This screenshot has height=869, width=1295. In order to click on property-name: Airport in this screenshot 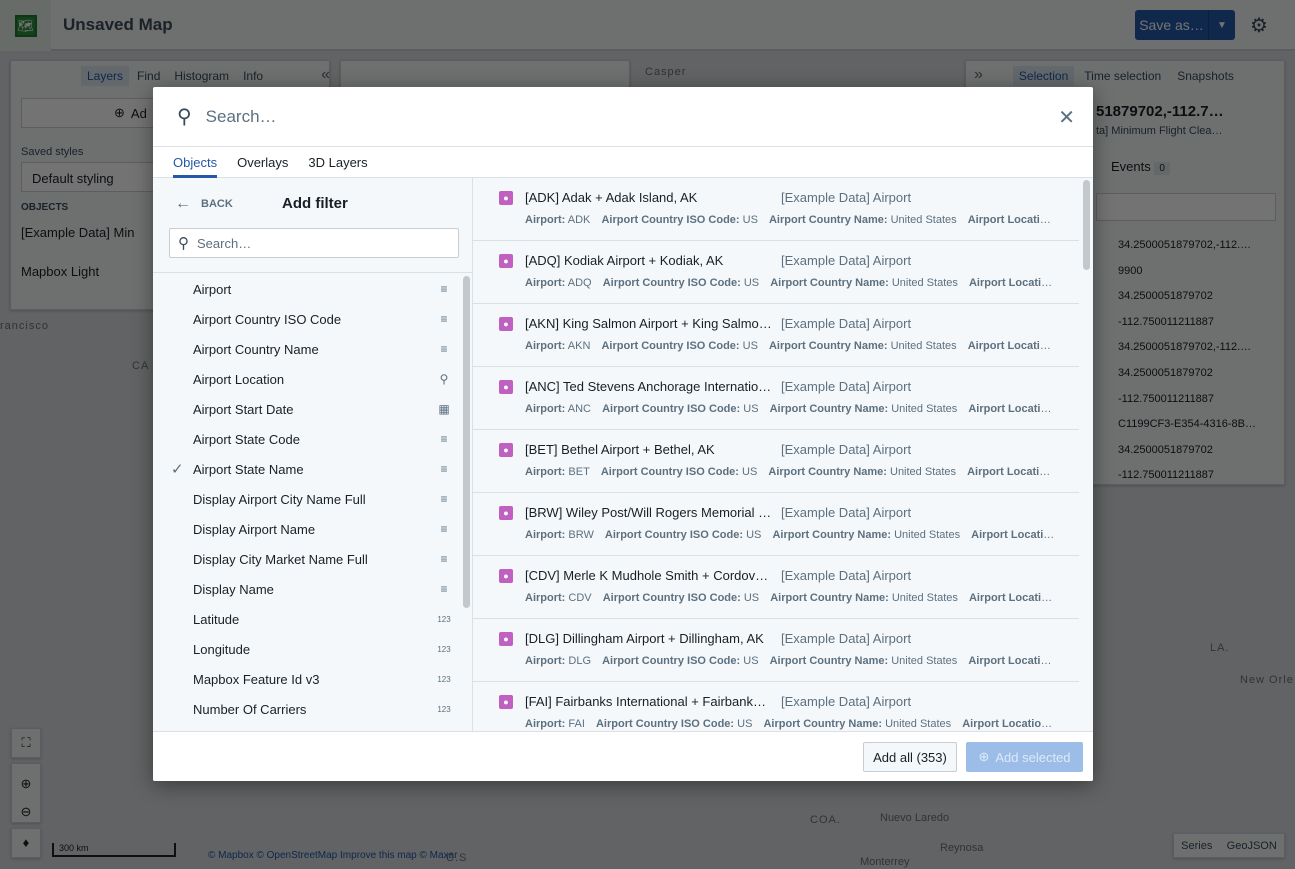, I will do `click(212, 289)`.